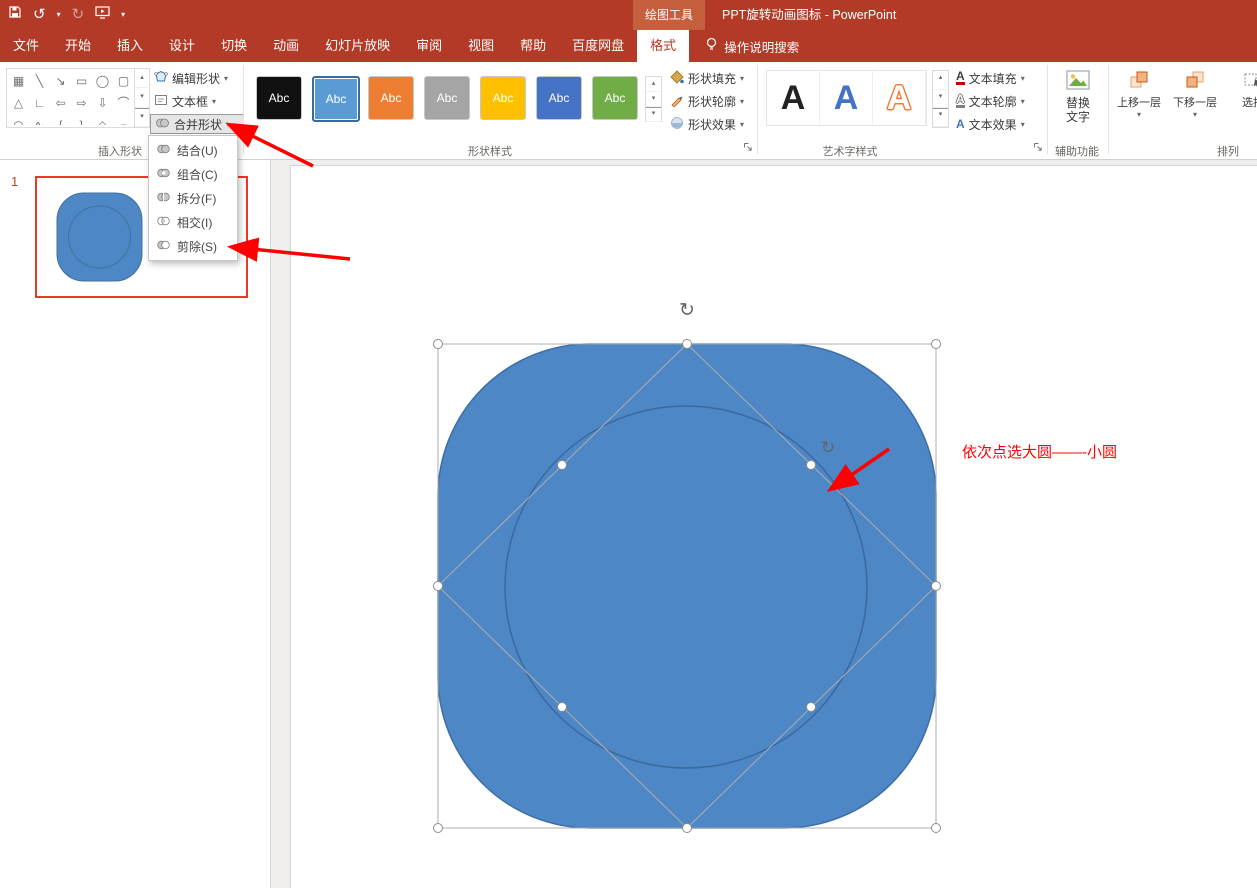 This screenshot has height=888, width=1257. What do you see at coordinates (102, 15) in the screenshot?
I see `start-slideshow-icon` at bounding box center [102, 15].